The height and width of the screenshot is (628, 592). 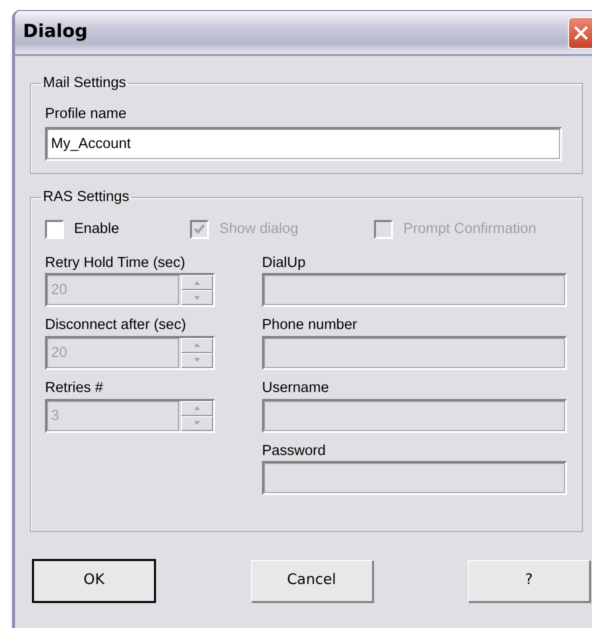 I want to click on checkbox-label: Show dialog, so click(x=258, y=229).